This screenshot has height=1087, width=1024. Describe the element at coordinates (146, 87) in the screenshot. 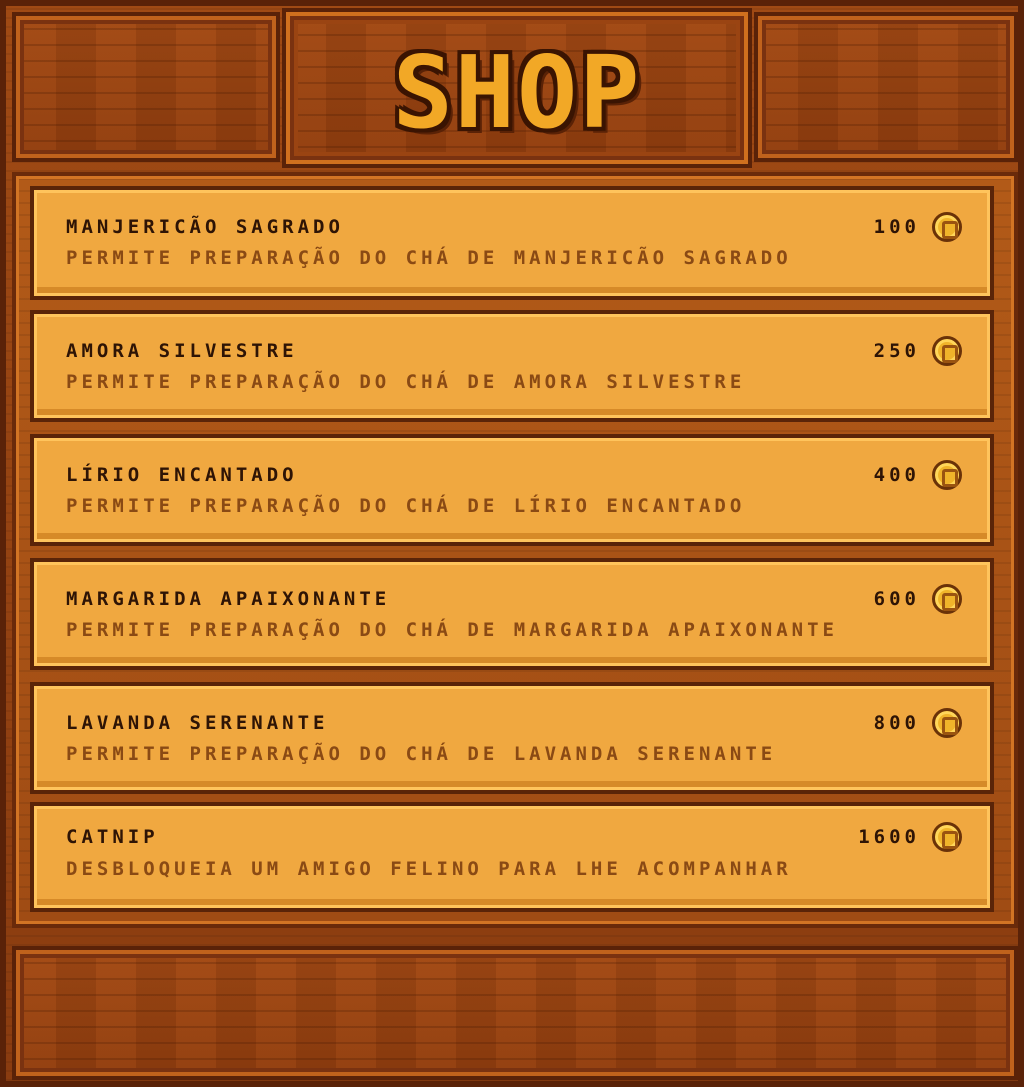

I see `header-plank-left` at that location.